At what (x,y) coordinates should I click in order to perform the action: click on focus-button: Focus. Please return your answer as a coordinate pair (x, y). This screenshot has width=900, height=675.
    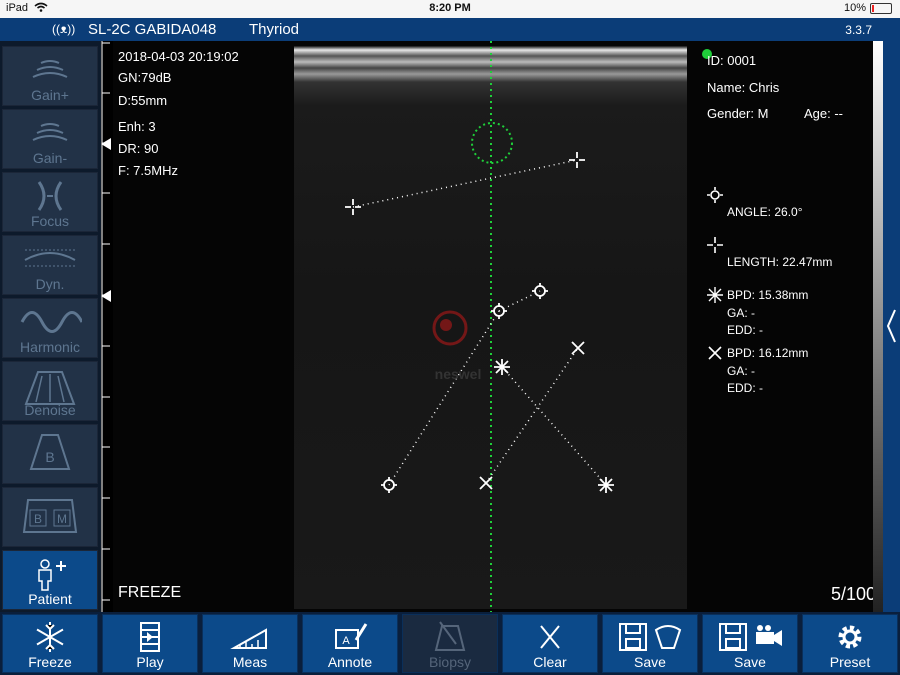
    Looking at the image, I should click on (50, 202).